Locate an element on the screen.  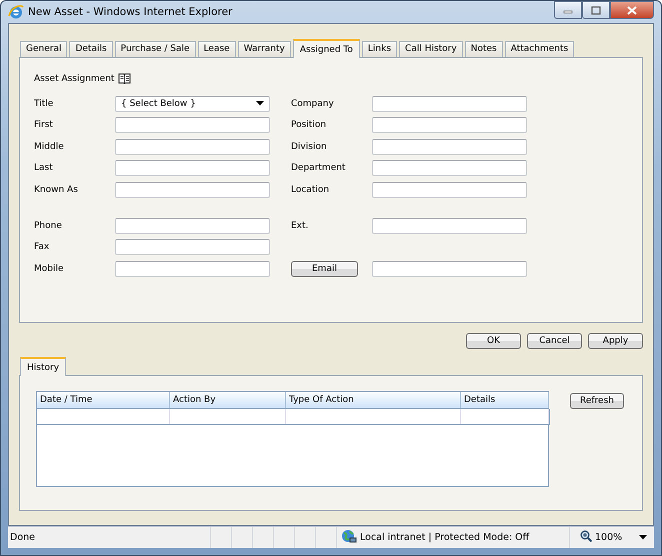
dialog-button: Apply is located at coordinates (615, 340).